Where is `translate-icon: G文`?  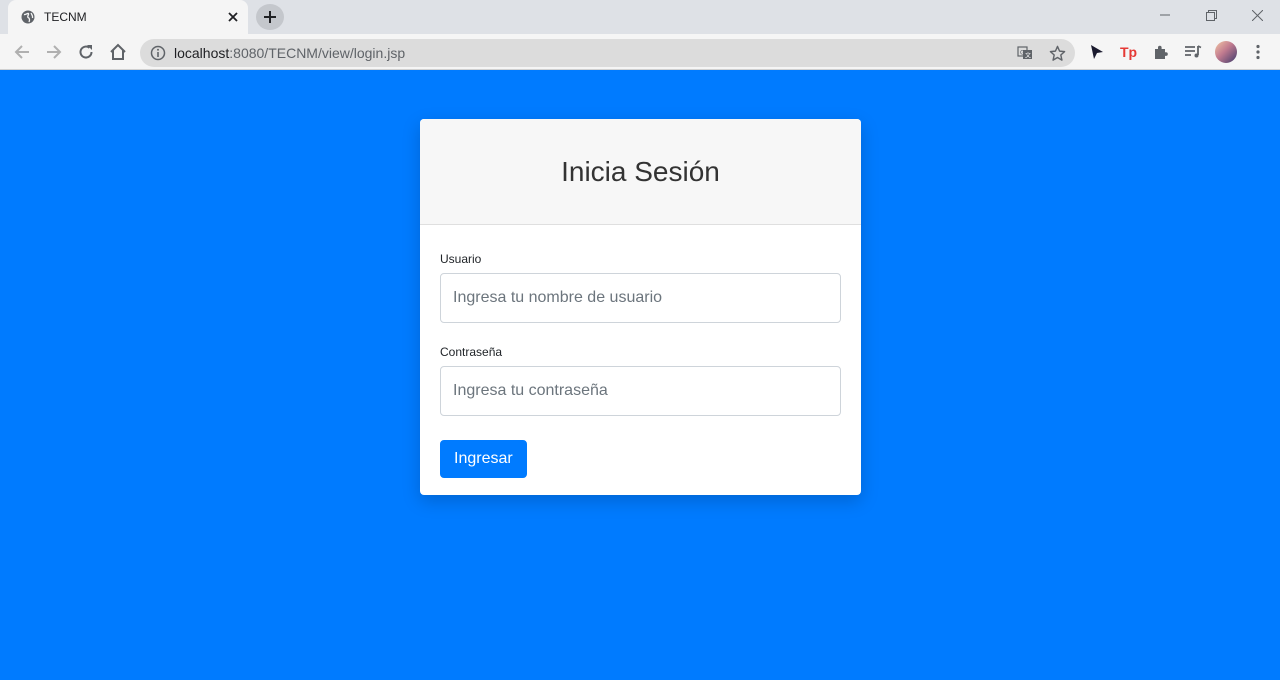 translate-icon: G文 is located at coordinates (1025, 53).